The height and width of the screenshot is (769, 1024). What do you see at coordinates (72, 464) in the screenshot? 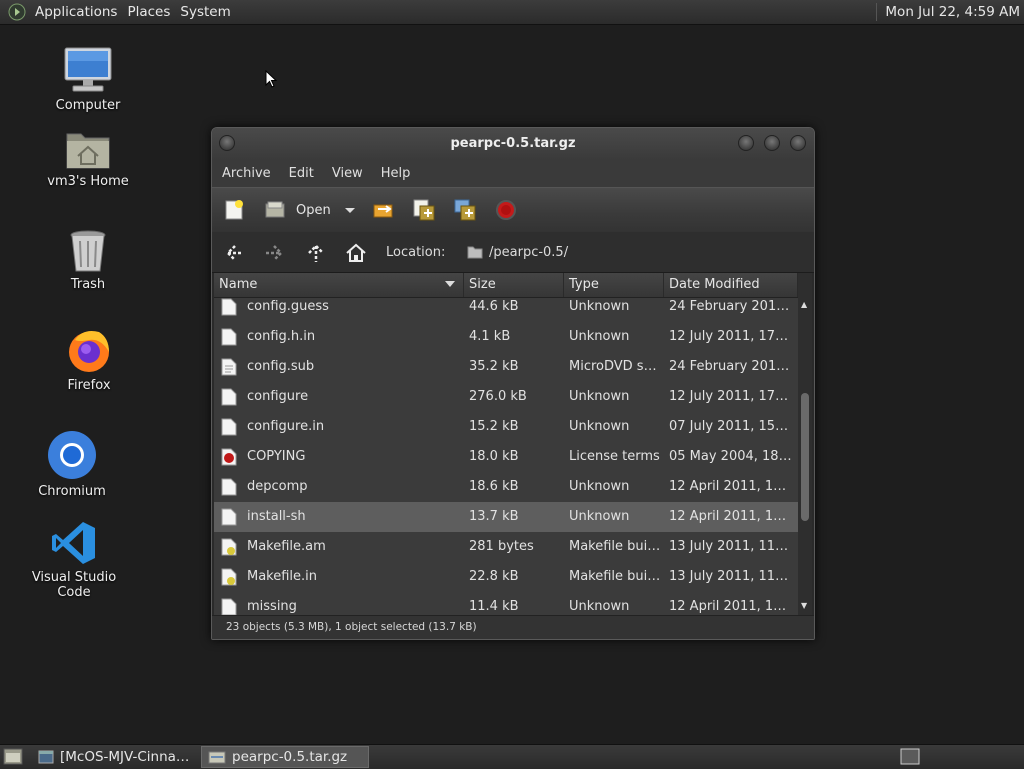
I see `desktop-icon-chromium: Chromium` at bounding box center [72, 464].